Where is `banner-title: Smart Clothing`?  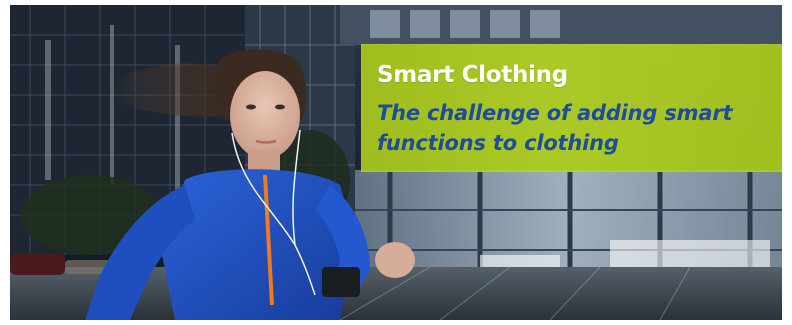 banner-title: Smart Clothing is located at coordinates (472, 75).